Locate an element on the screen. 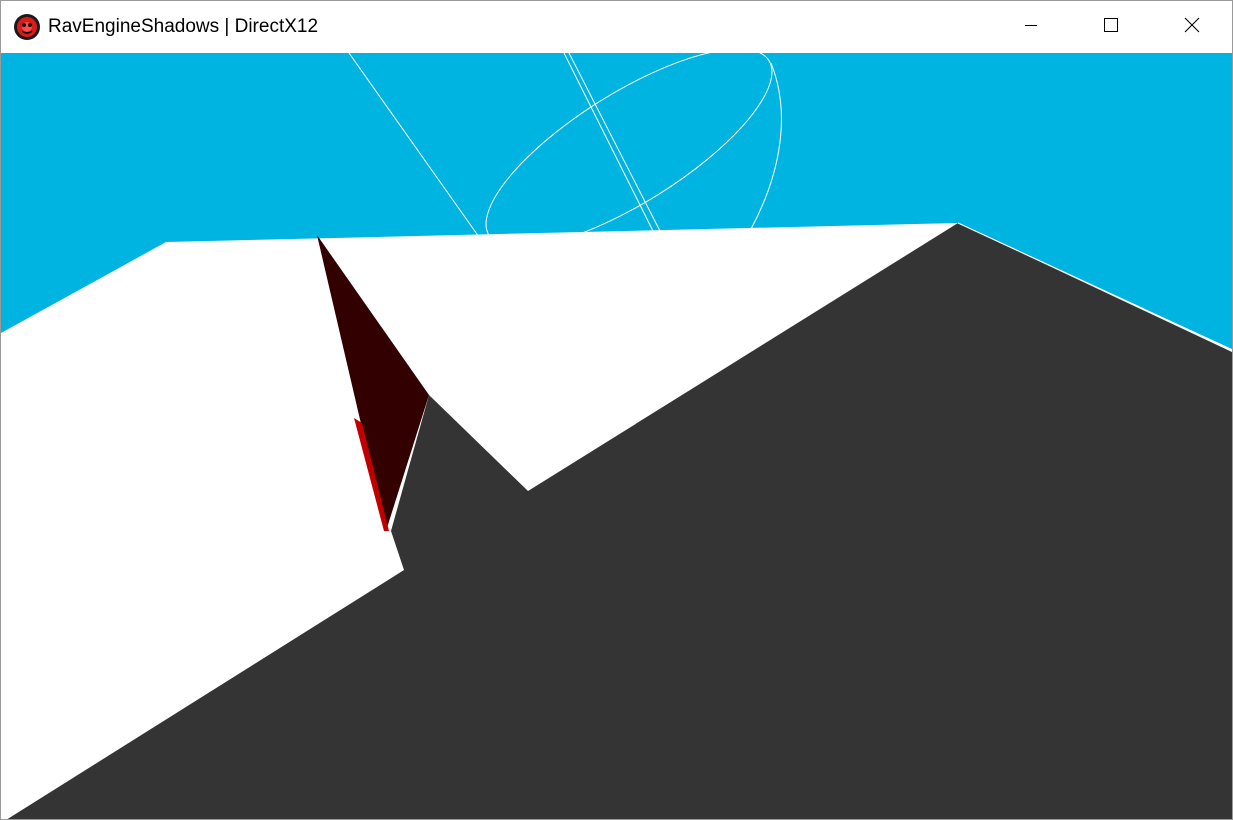 This screenshot has width=1233, height=820. title-bar: RavEngineShadows | DirectX12 is located at coordinates (616, 27).